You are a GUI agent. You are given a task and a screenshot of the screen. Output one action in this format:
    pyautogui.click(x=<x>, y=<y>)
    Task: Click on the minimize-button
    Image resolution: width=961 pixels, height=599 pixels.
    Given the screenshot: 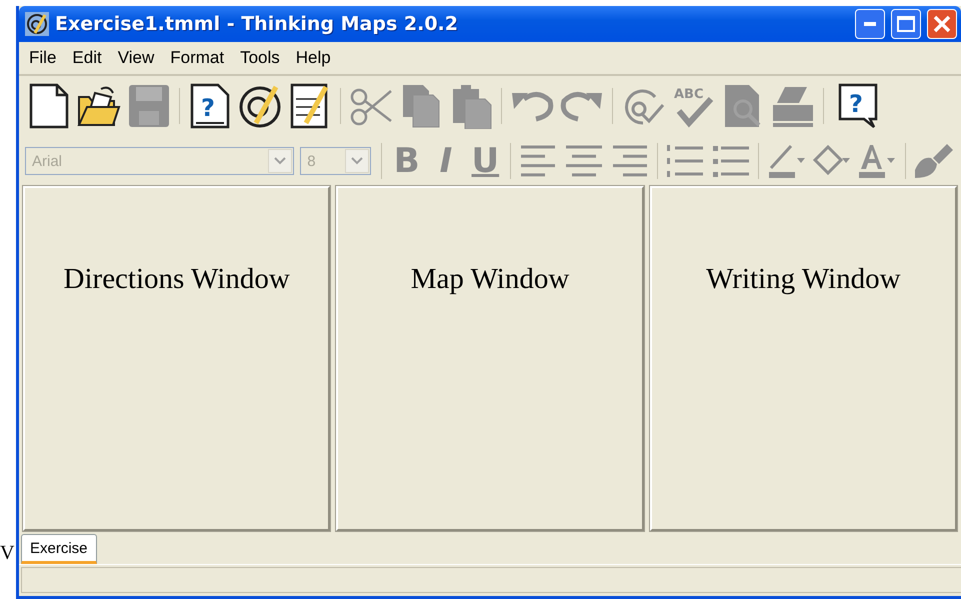 What is the action you would take?
    pyautogui.click(x=870, y=24)
    